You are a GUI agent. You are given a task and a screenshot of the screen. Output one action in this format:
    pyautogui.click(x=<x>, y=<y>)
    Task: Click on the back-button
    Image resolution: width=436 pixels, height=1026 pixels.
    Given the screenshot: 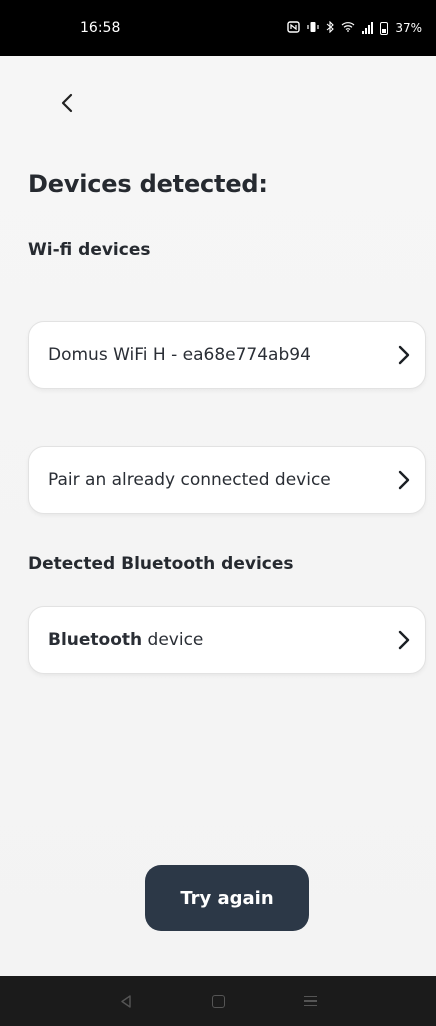 What is the action you would take?
    pyautogui.click(x=67, y=103)
    